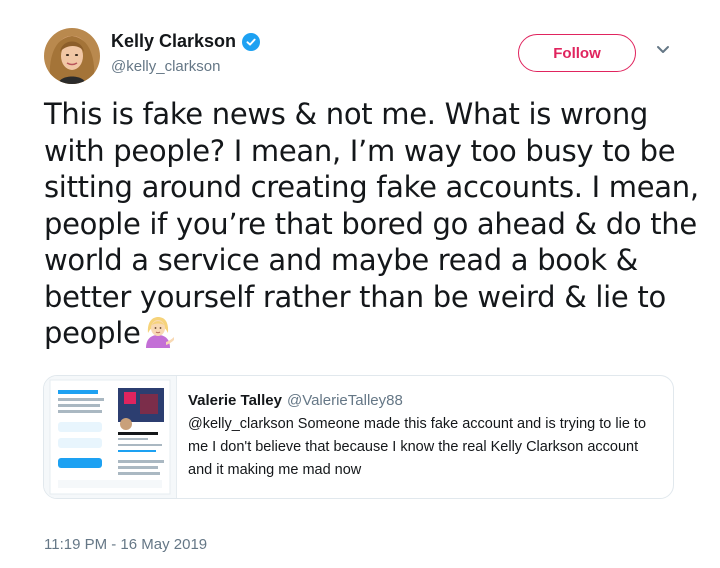 The width and height of the screenshot is (720, 568). What do you see at coordinates (663, 50) in the screenshot?
I see `chevron-down-icon` at bounding box center [663, 50].